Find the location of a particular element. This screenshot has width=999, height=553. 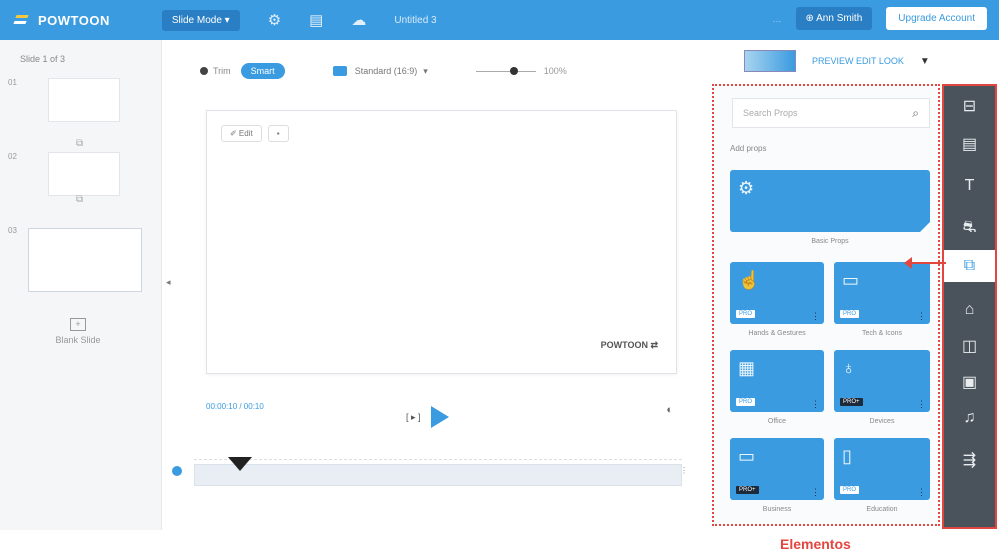

thumbs-up-icon: ☝ is located at coordinates (749, 280).